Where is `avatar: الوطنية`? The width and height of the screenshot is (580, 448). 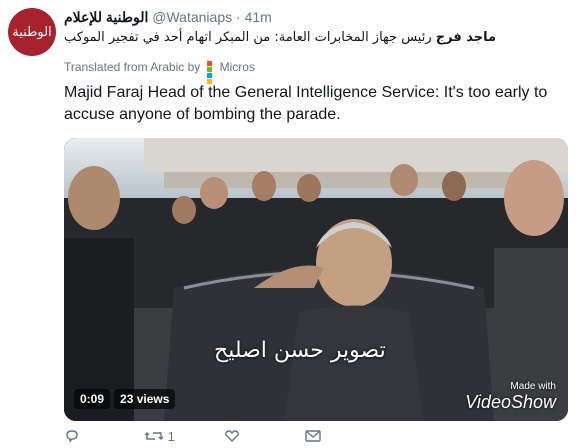
avatar: الوطنية is located at coordinates (32, 32).